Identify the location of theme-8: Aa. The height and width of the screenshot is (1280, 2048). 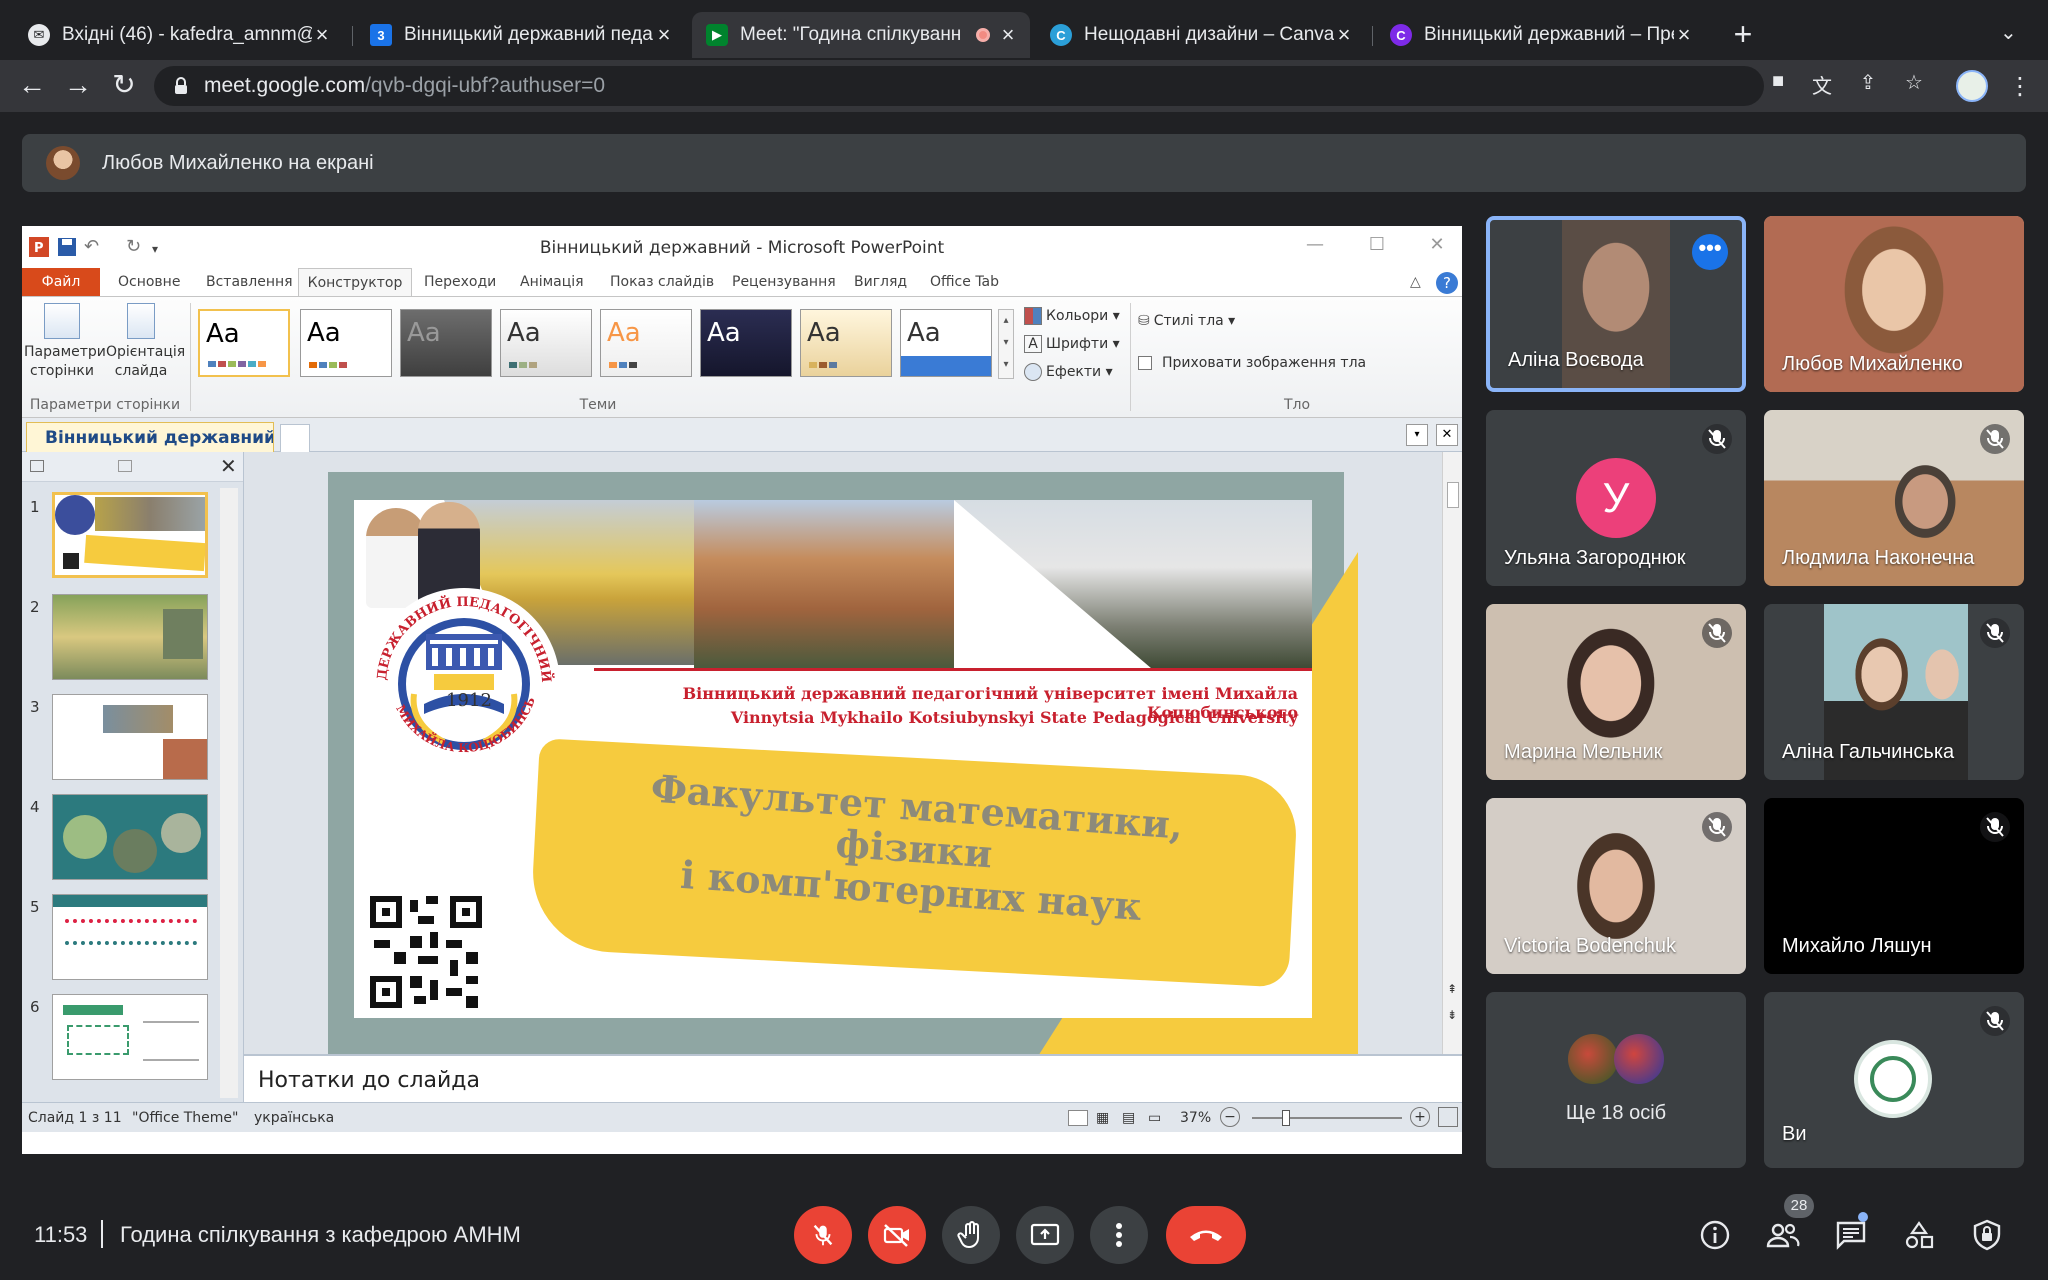
(946, 343).